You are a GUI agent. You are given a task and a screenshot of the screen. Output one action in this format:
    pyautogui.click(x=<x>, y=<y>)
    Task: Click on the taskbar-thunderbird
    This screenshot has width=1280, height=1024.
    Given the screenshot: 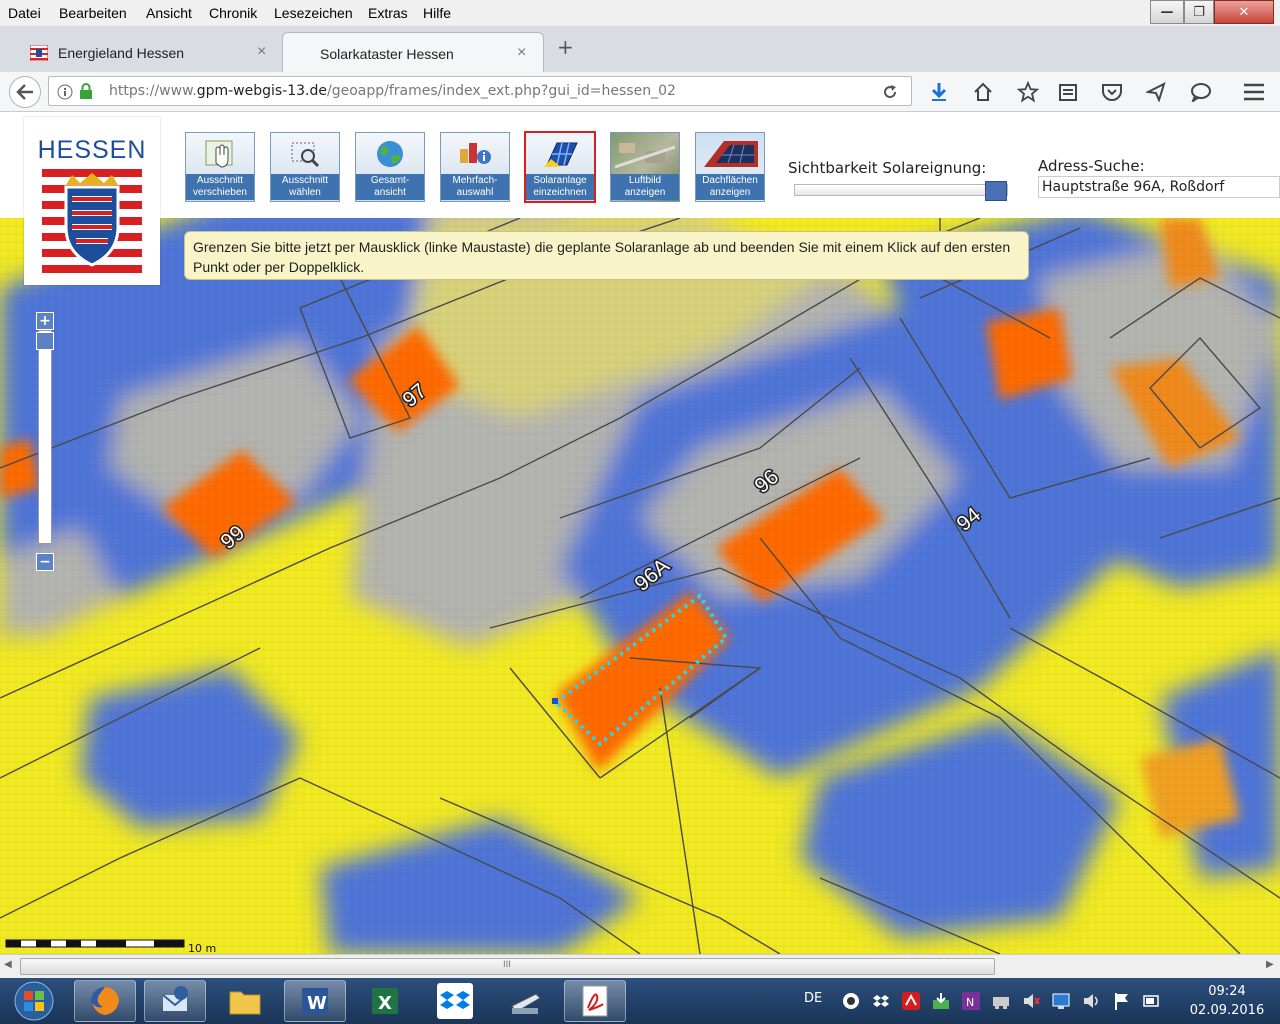 What is the action you would take?
    pyautogui.click(x=175, y=1001)
    